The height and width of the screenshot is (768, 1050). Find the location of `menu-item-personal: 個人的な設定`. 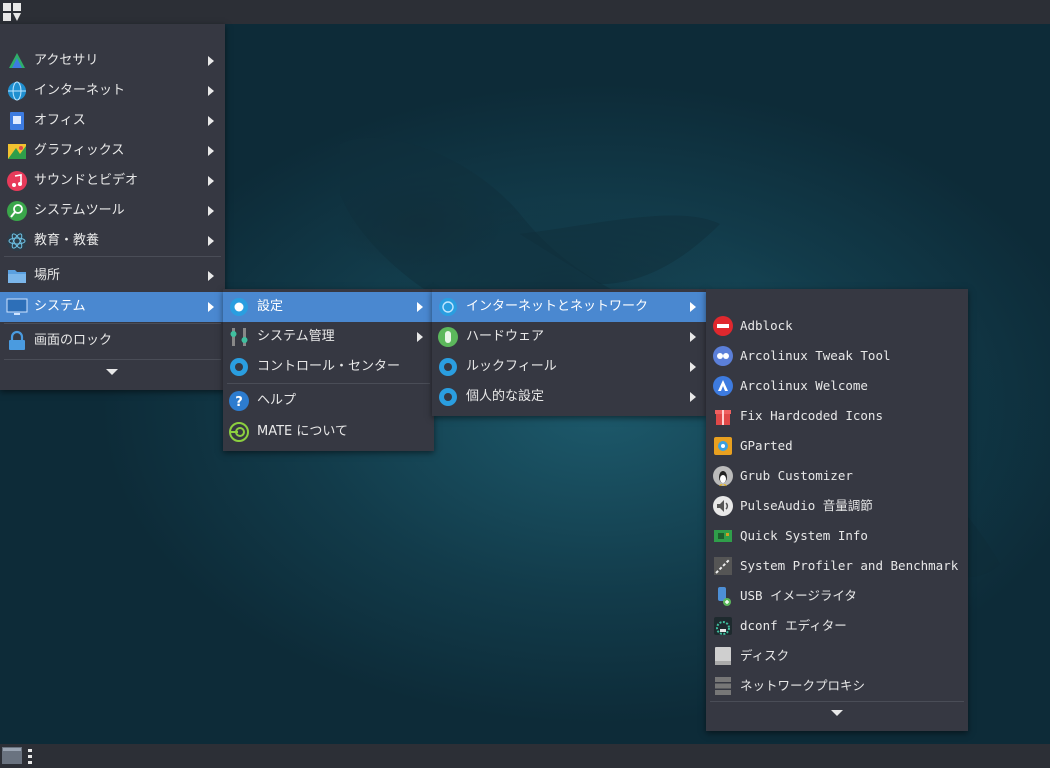

menu-item-personal: 個人的な設定 is located at coordinates (569, 397).